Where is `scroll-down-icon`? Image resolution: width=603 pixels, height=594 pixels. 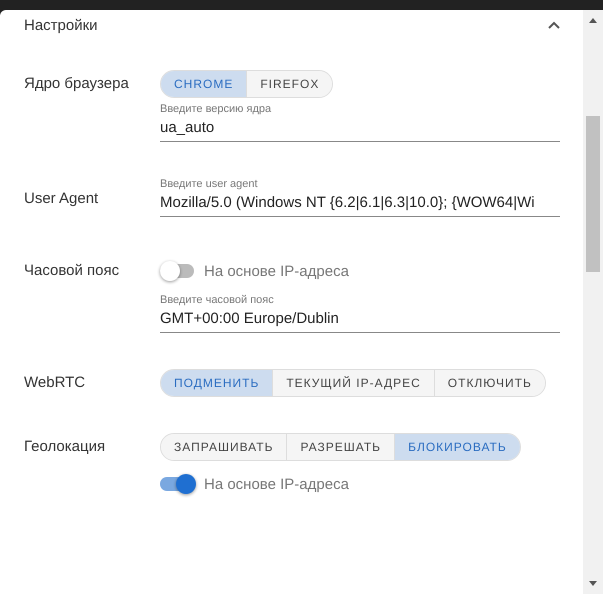
scroll-down-icon is located at coordinates (593, 584).